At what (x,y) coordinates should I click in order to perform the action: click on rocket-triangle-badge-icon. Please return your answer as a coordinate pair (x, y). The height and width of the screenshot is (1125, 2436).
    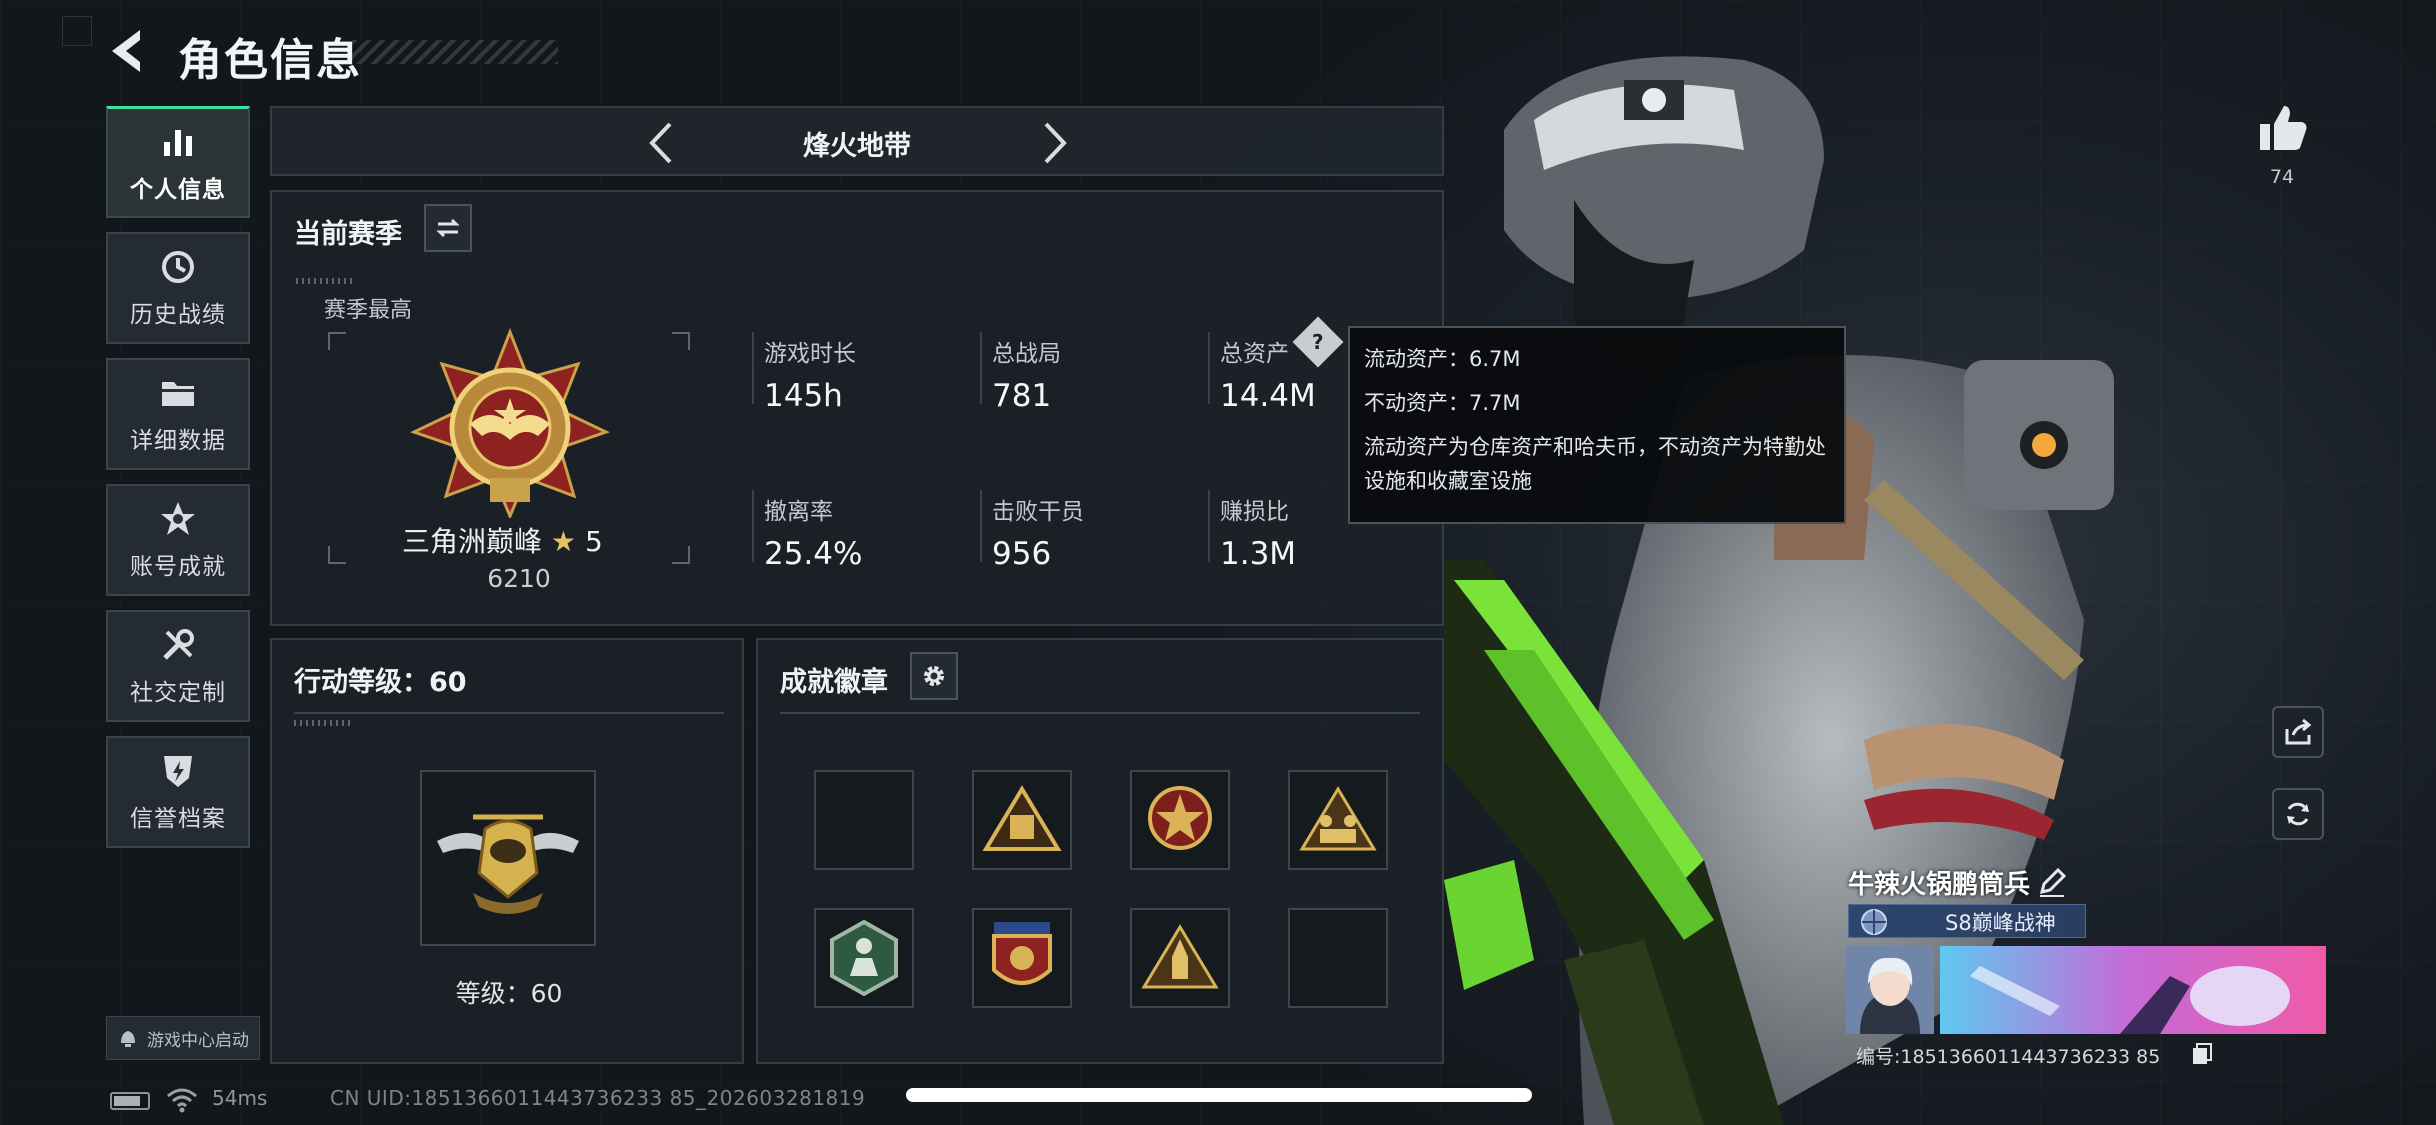
    Looking at the image, I should click on (1180, 956).